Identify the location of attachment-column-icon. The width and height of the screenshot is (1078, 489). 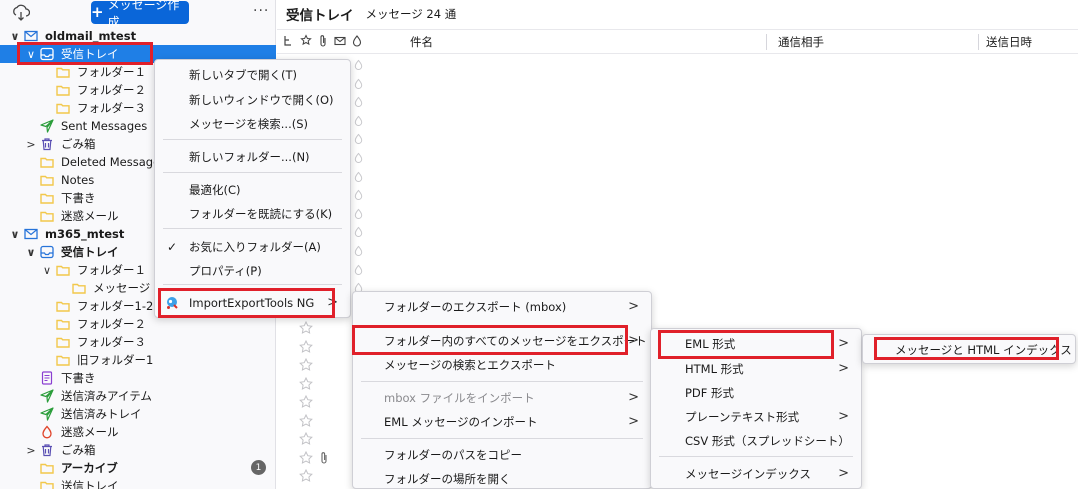
(323, 41).